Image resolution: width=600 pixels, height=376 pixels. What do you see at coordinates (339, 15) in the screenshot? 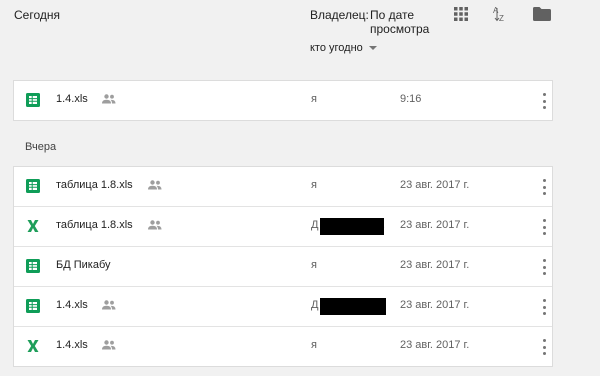
I see `owner-filter-label: Владелец:` at bounding box center [339, 15].